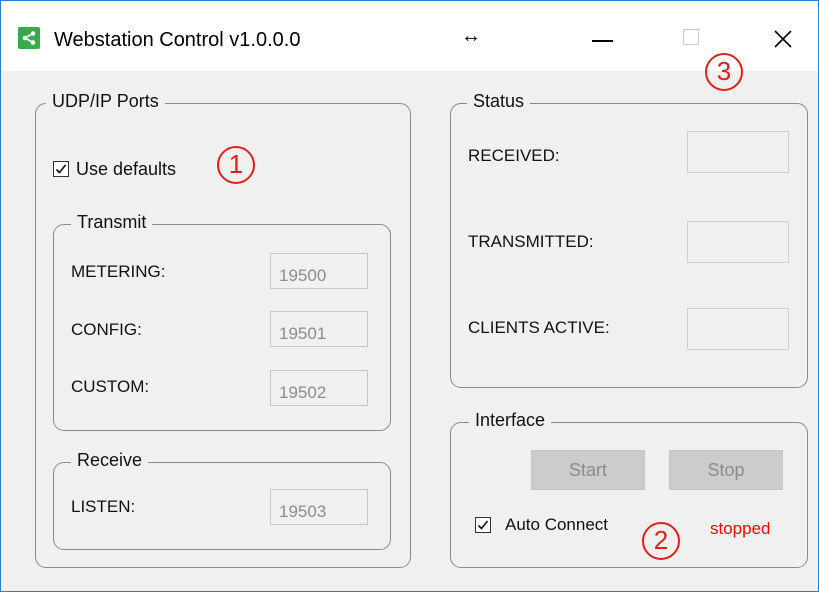  What do you see at coordinates (106, 329) in the screenshot?
I see `config-label: CONFIG:` at bounding box center [106, 329].